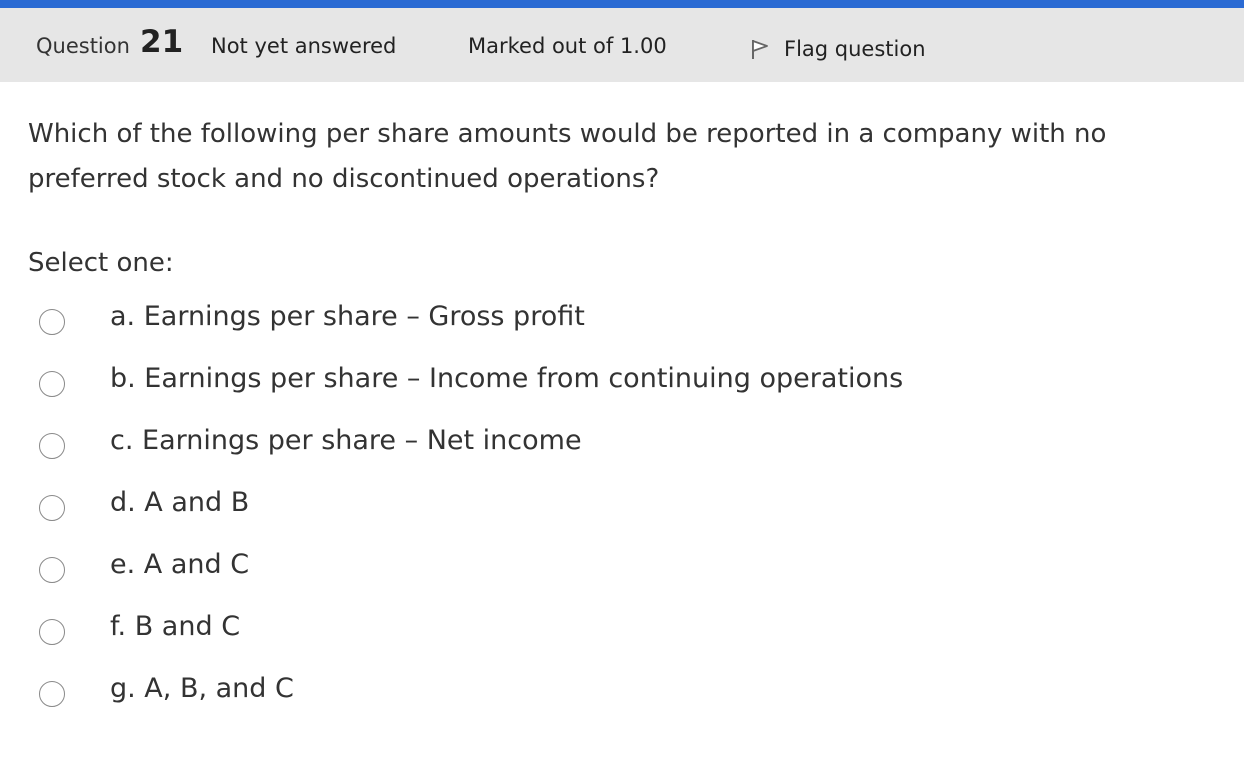  What do you see at coordinates (202, 688) in the screenshot?
I see `answer-option-label: g. A, B, and C` at bounding box center [202, 688].